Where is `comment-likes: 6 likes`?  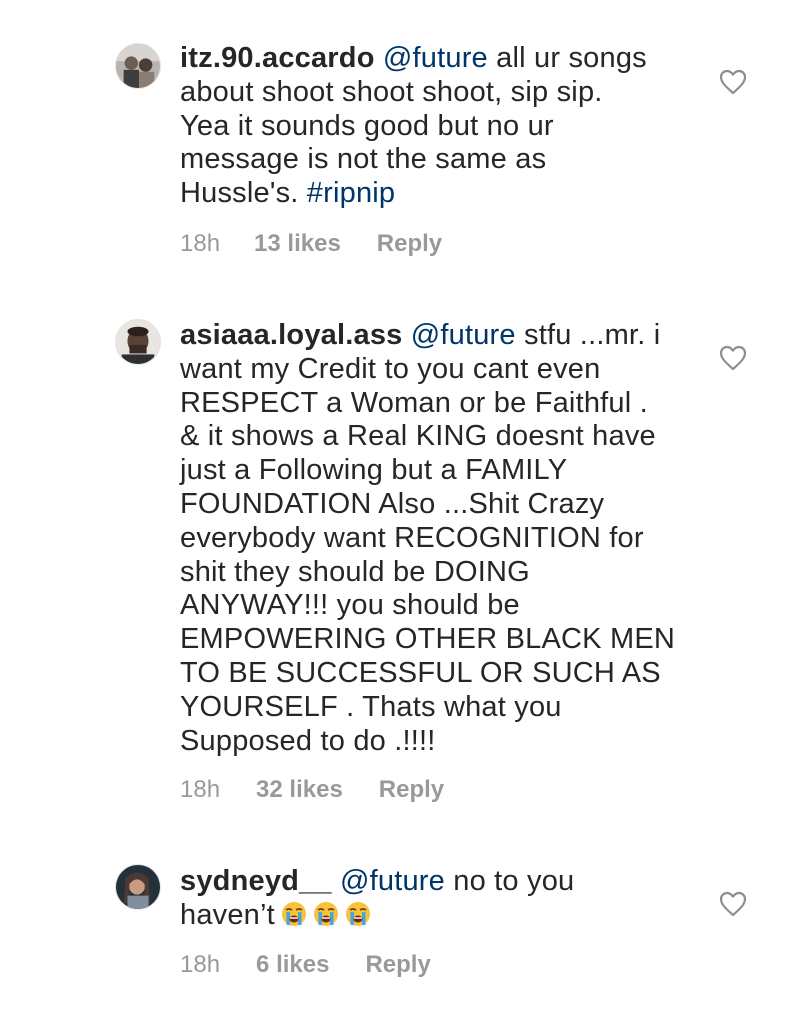
comment-likes: 6 likes is located at coordinates (292, 965).